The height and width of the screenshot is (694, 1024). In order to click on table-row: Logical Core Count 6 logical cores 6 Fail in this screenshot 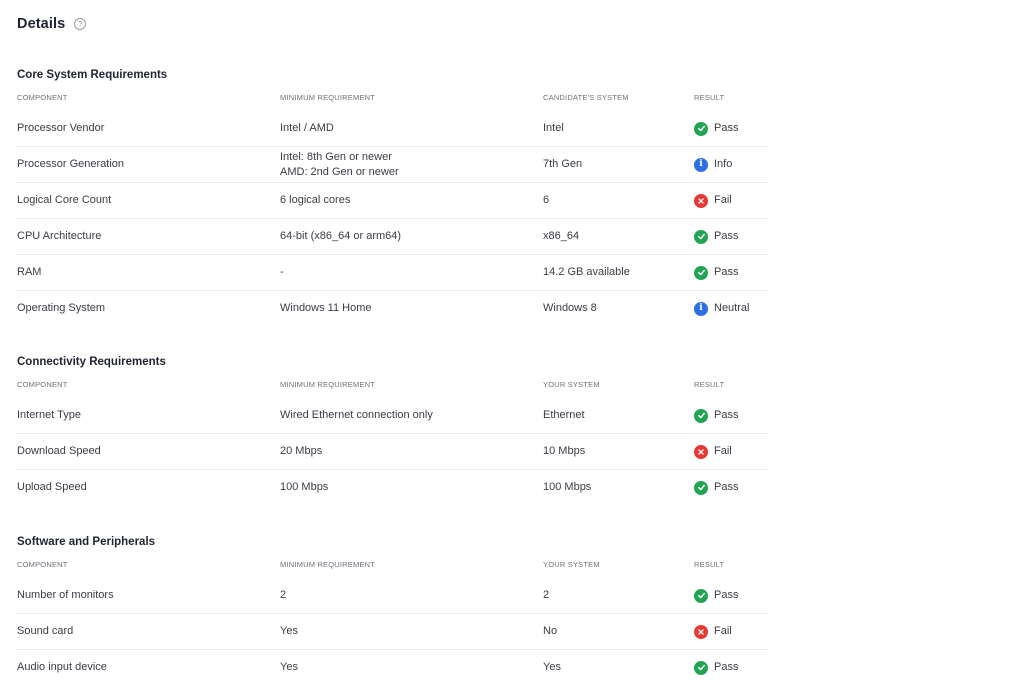, I will do `click(392, 201)`.